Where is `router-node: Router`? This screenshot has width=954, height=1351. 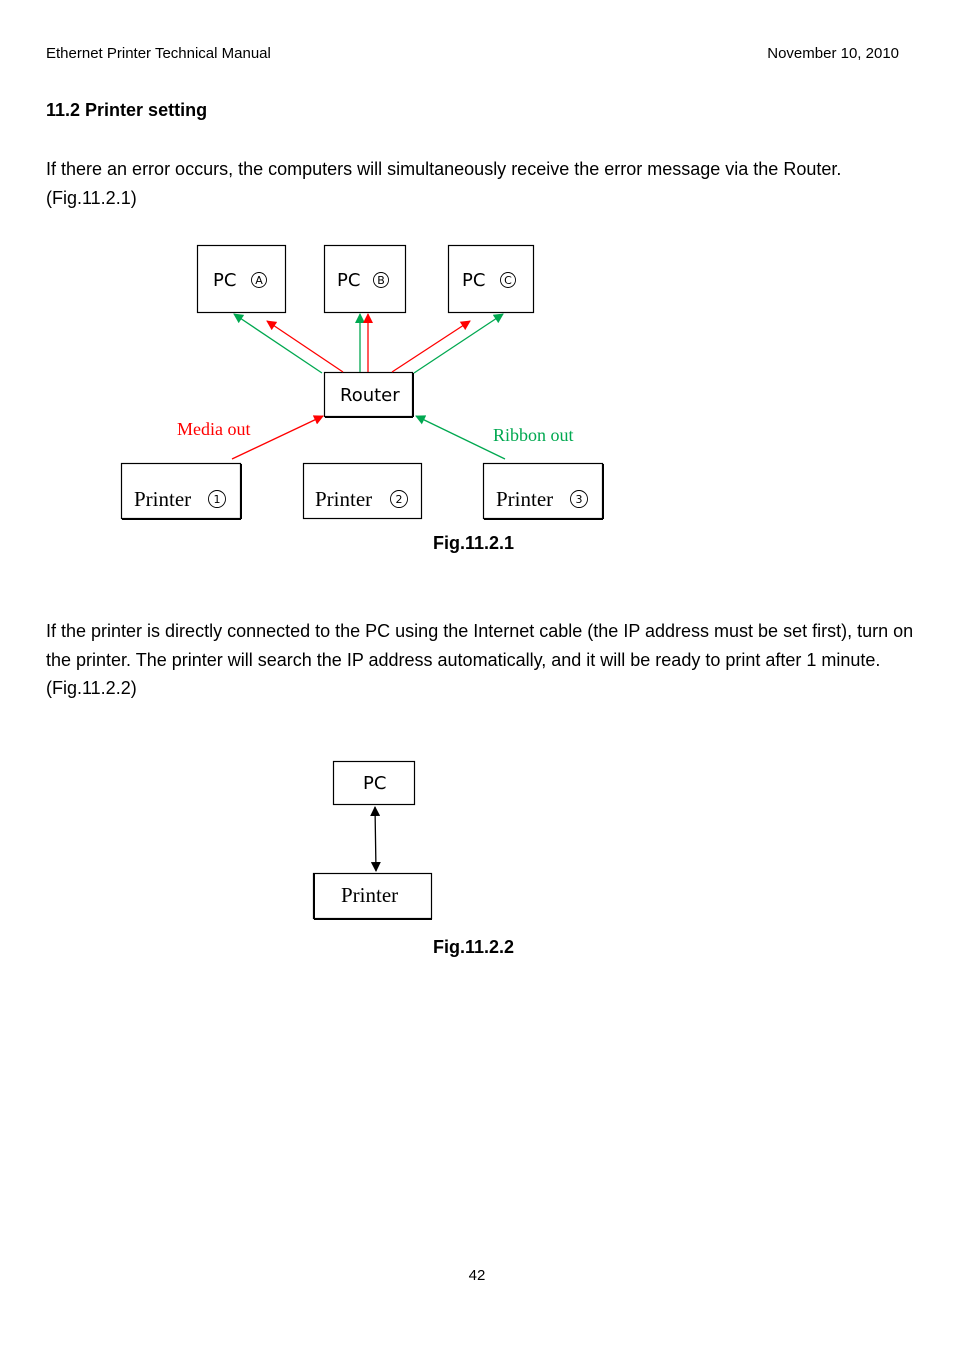
router-node: Router is located at coordinates (368, 394).